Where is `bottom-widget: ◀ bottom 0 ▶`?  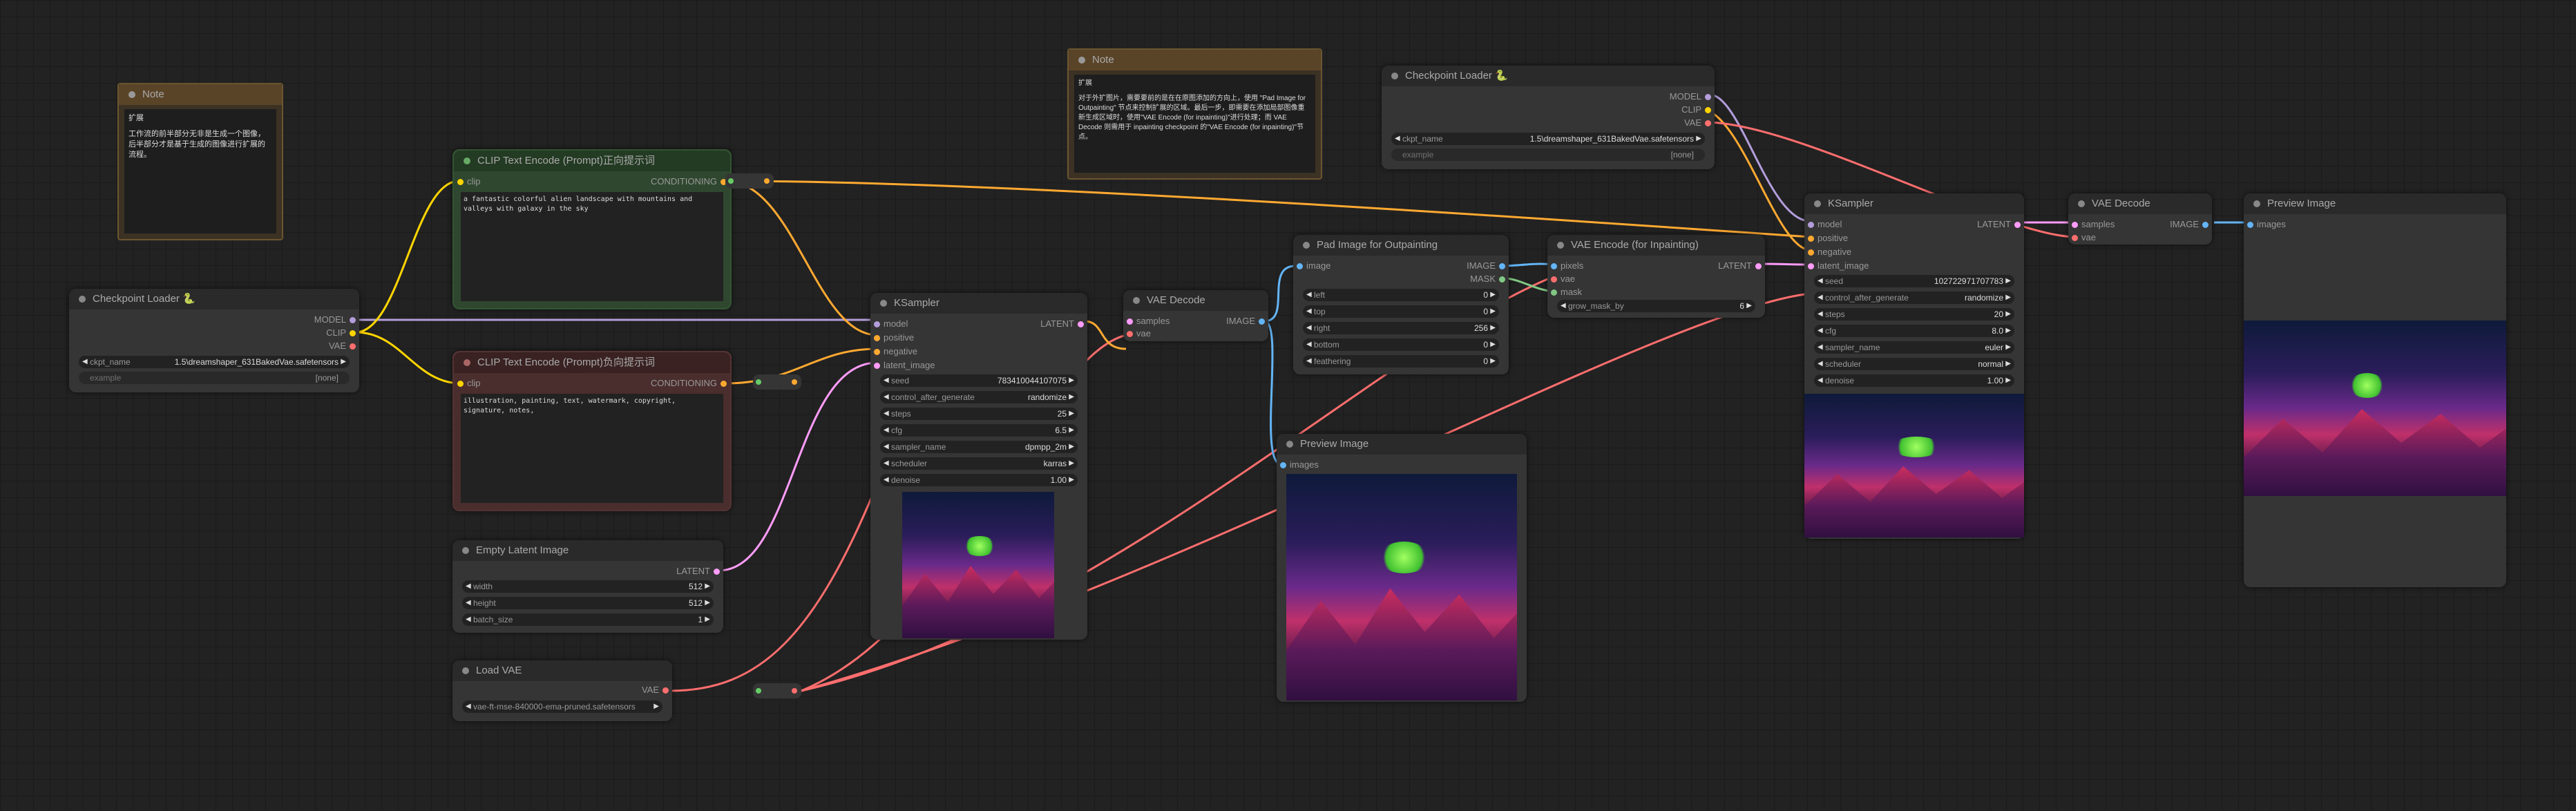
bottom-widget: ◀ bottom 0 ▶ is located at coordinates (1401, 344).